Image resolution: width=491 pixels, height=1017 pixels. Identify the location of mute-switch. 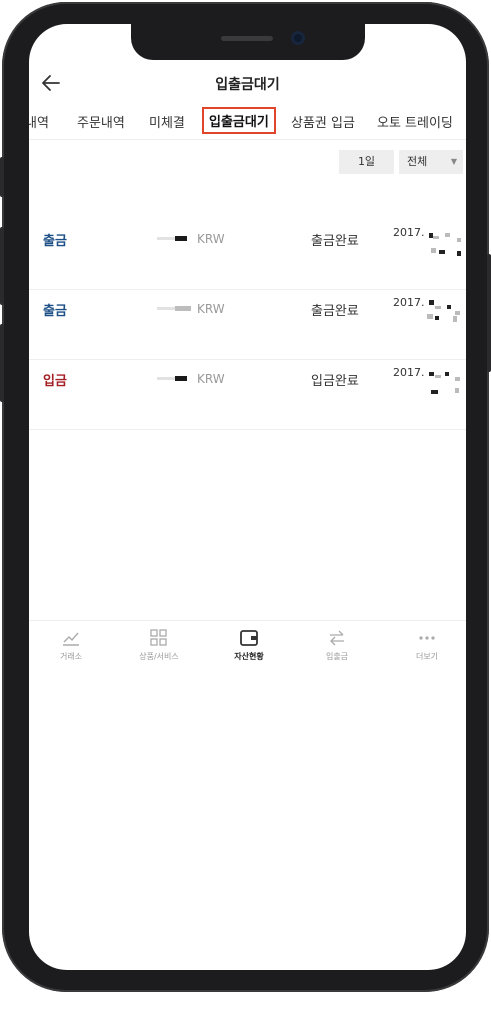
(2, 177).